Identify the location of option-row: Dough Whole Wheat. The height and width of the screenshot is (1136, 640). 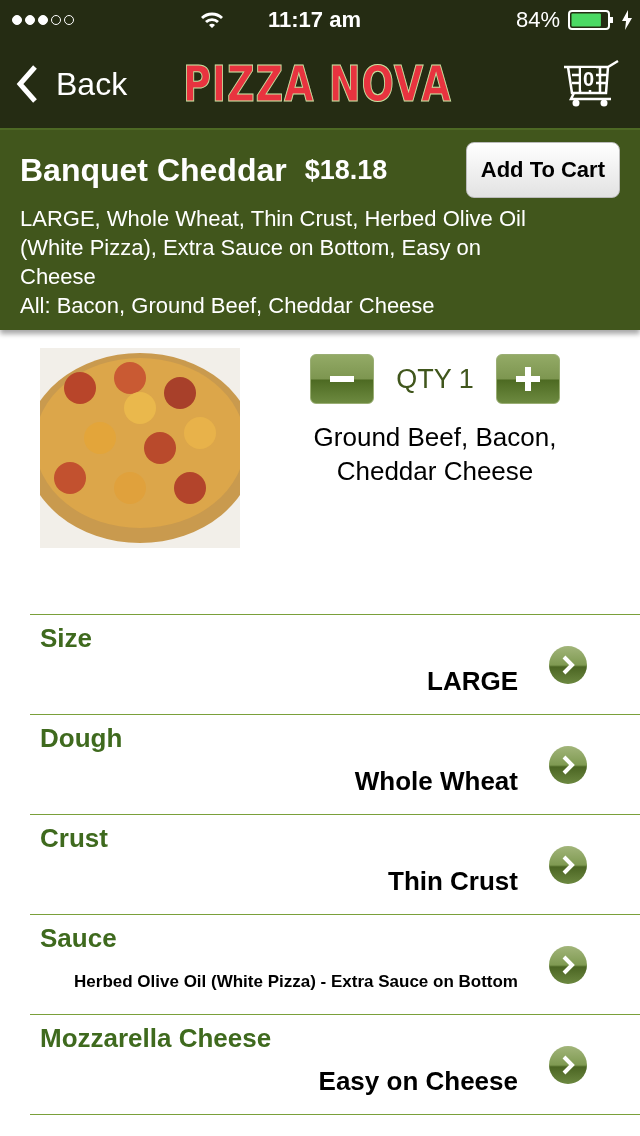
(335, 764).